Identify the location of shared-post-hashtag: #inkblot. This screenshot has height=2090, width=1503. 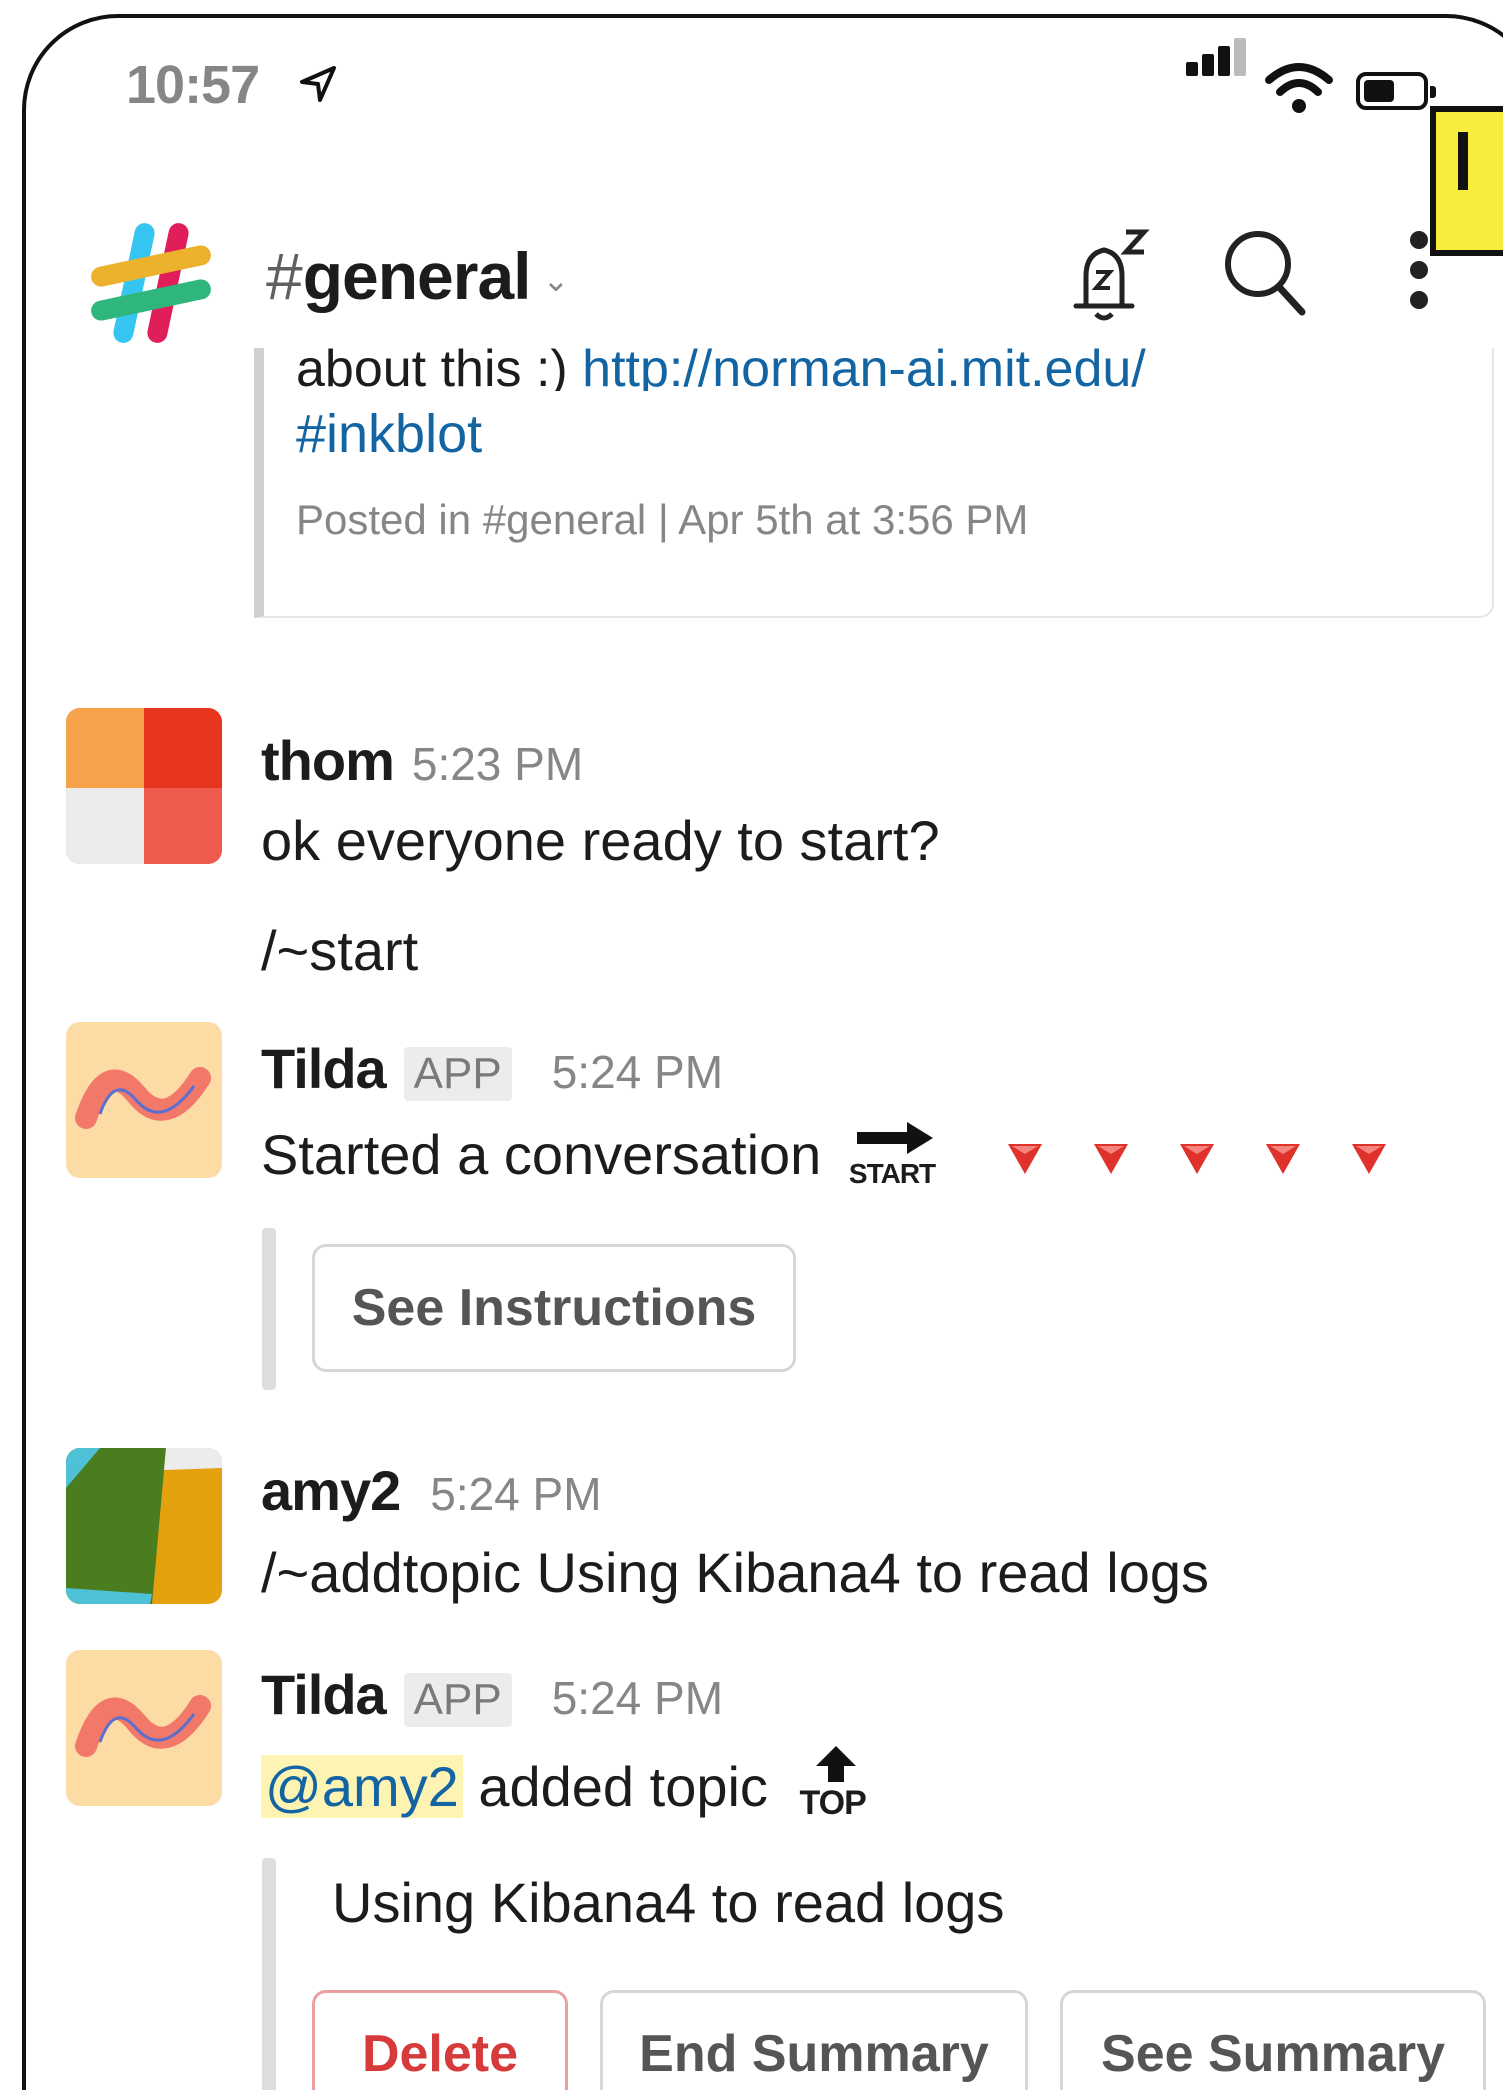
(389, 434).